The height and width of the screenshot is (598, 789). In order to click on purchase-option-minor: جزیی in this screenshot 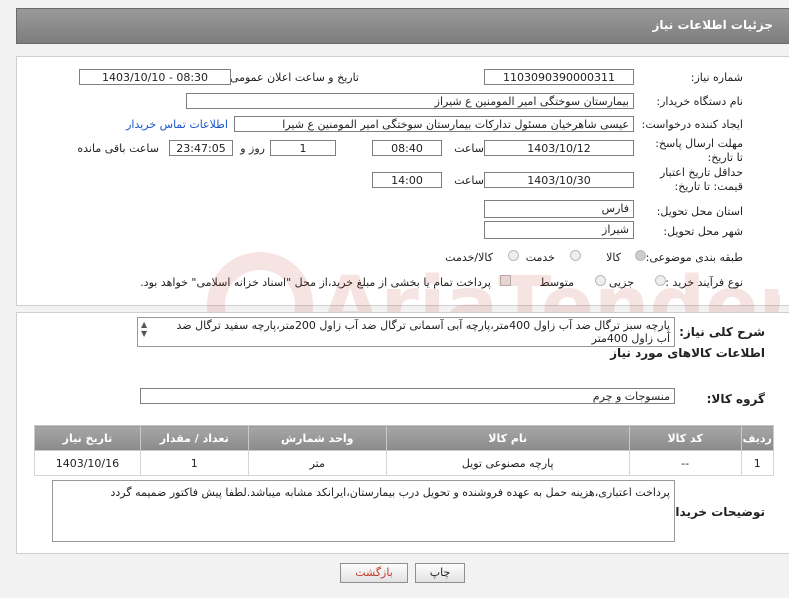, I will do `click(621, 282)`.